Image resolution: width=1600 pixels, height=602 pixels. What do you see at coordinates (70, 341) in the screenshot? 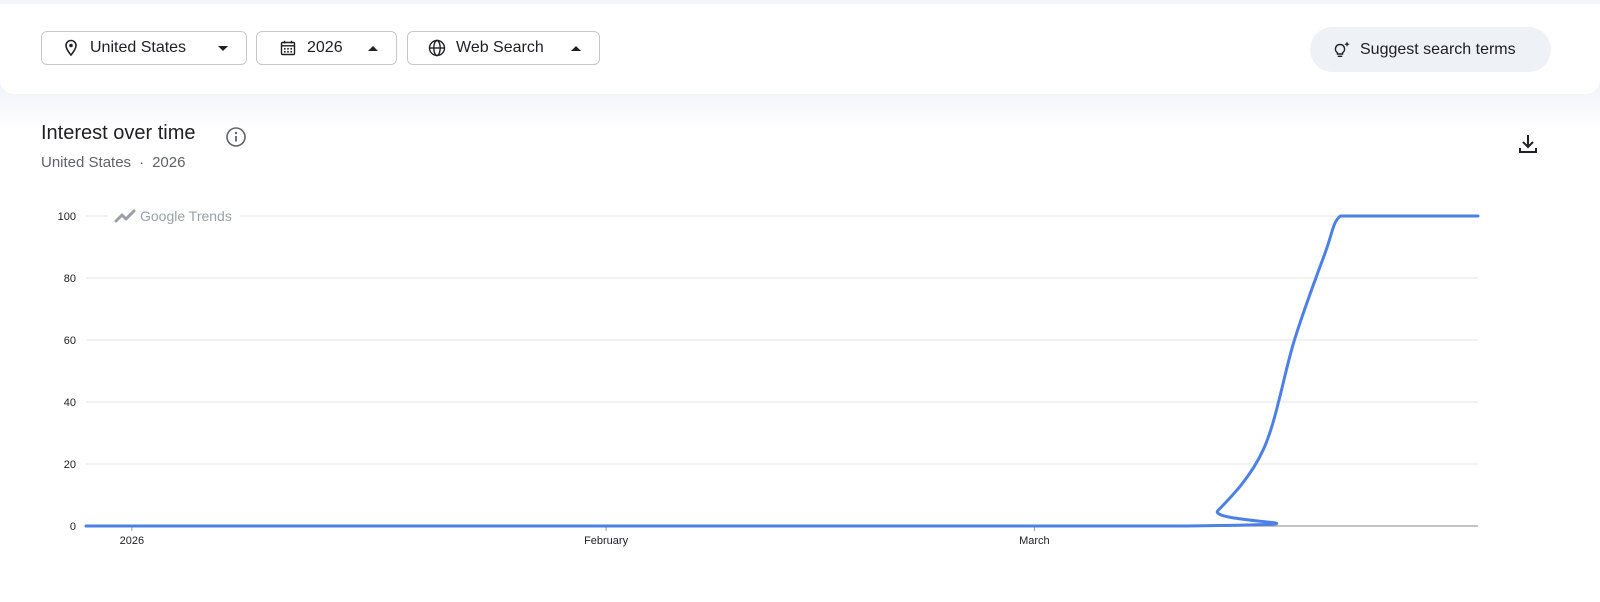
I see `y-tick-label: 60` at bounding box center [70, 341].